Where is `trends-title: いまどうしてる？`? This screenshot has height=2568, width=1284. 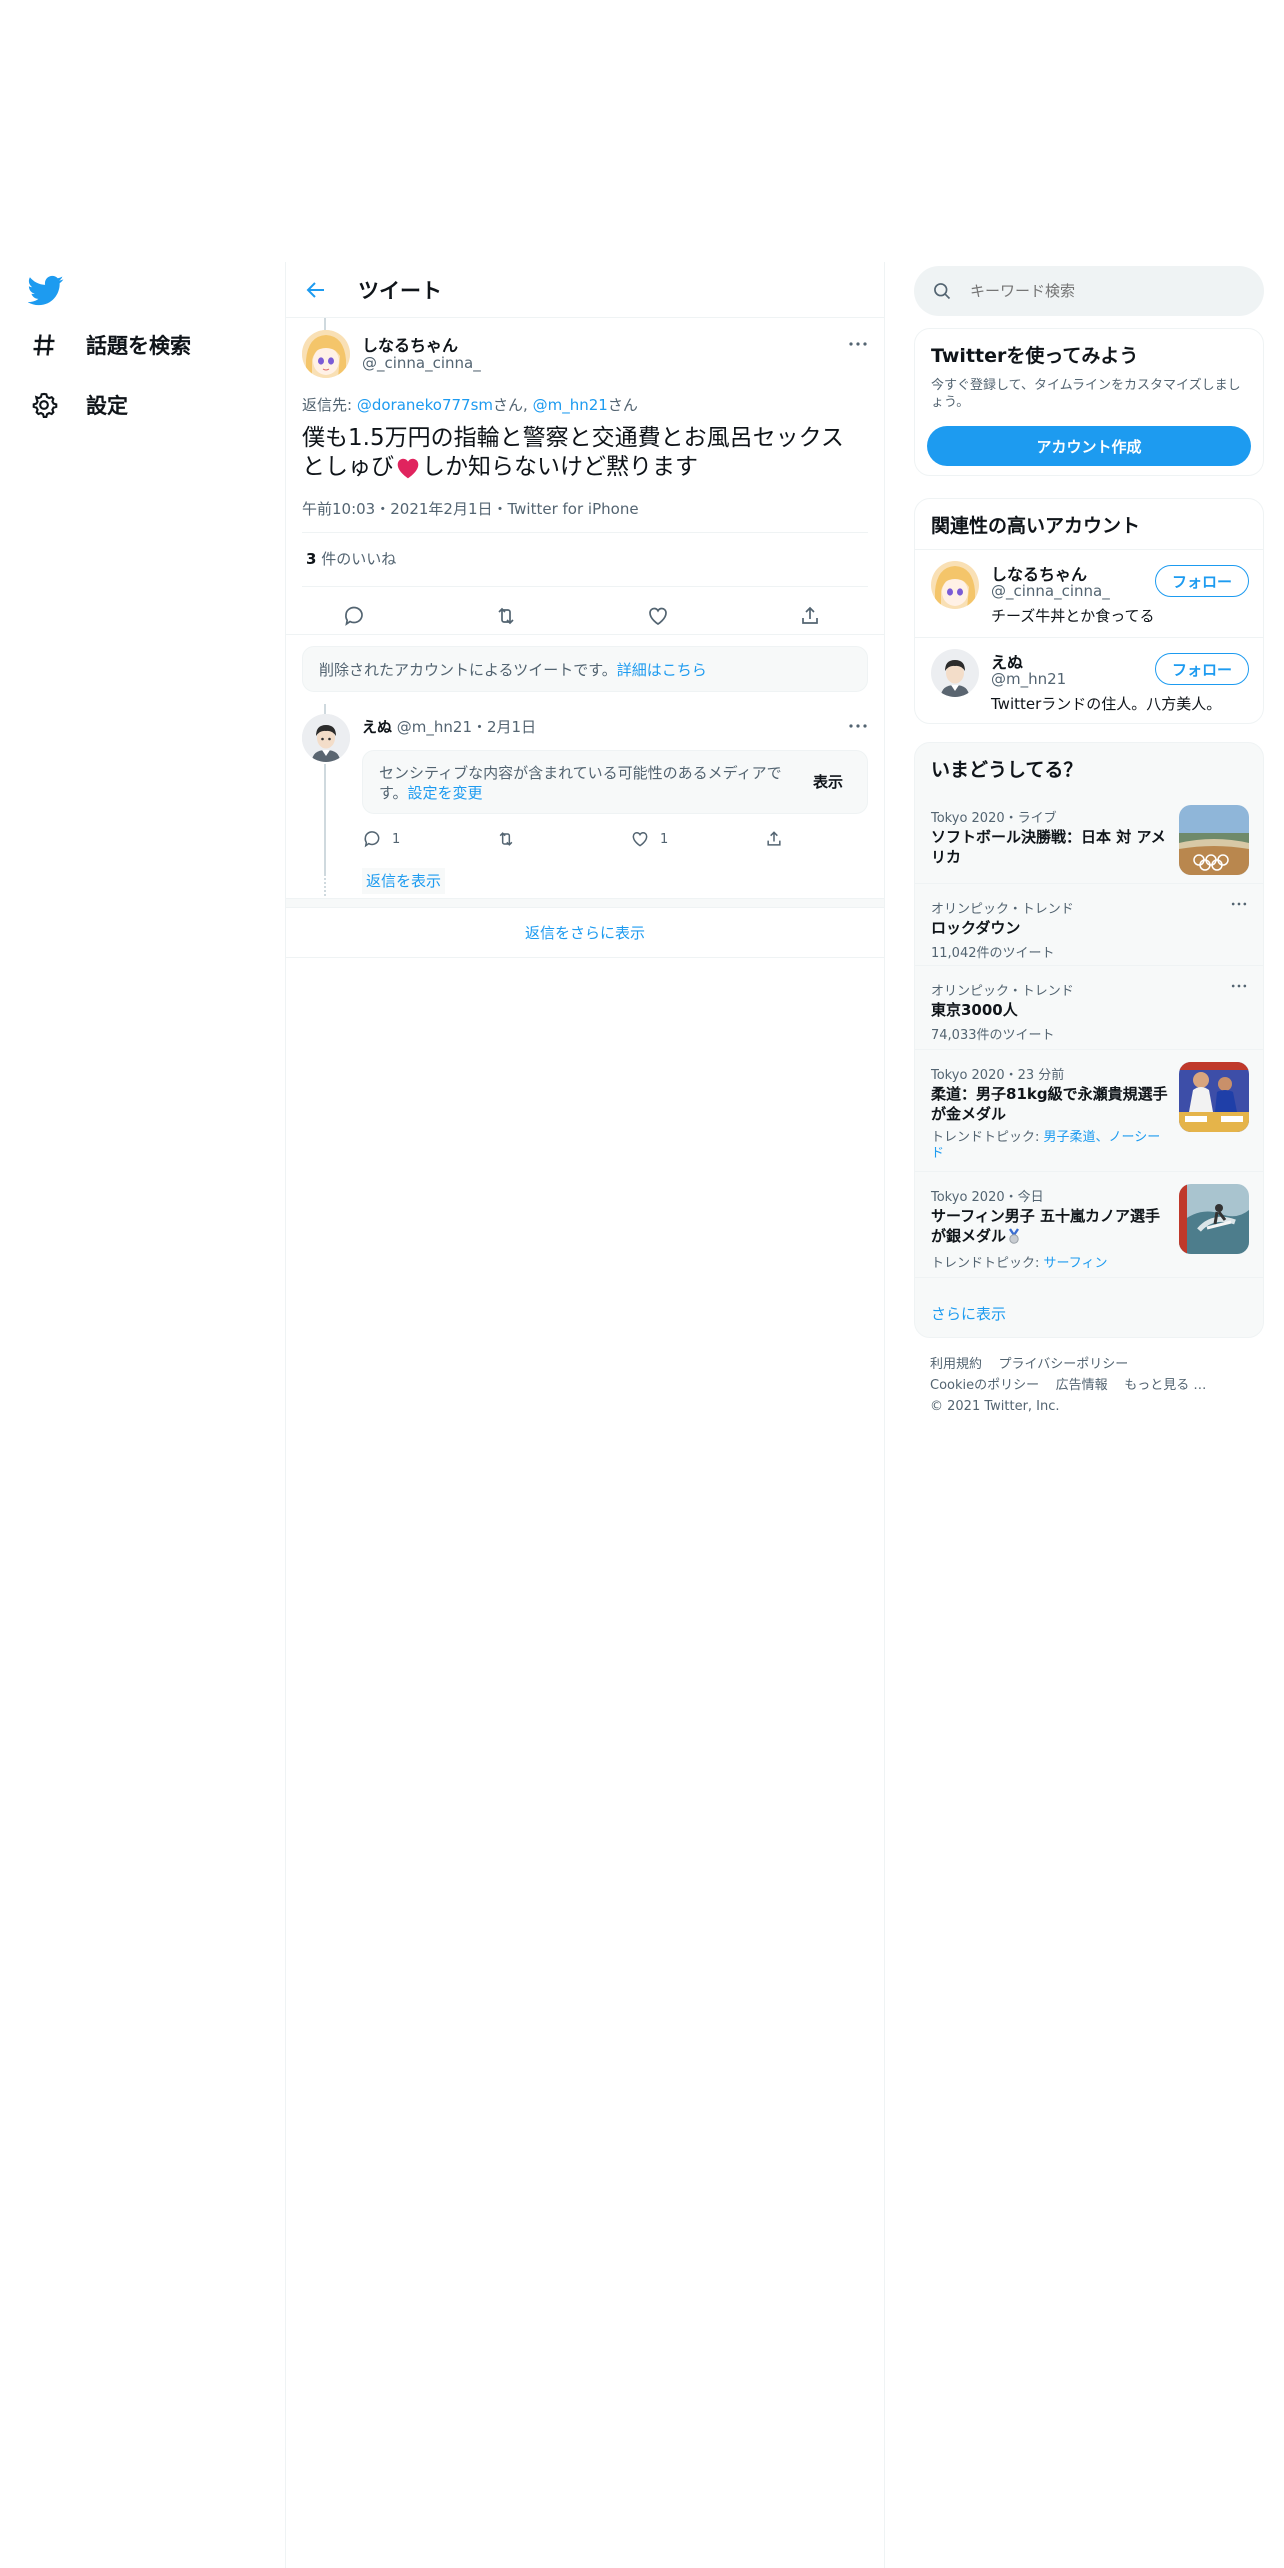
trends-title: いまどうしてる？ is located at coordinates (1007, 770).